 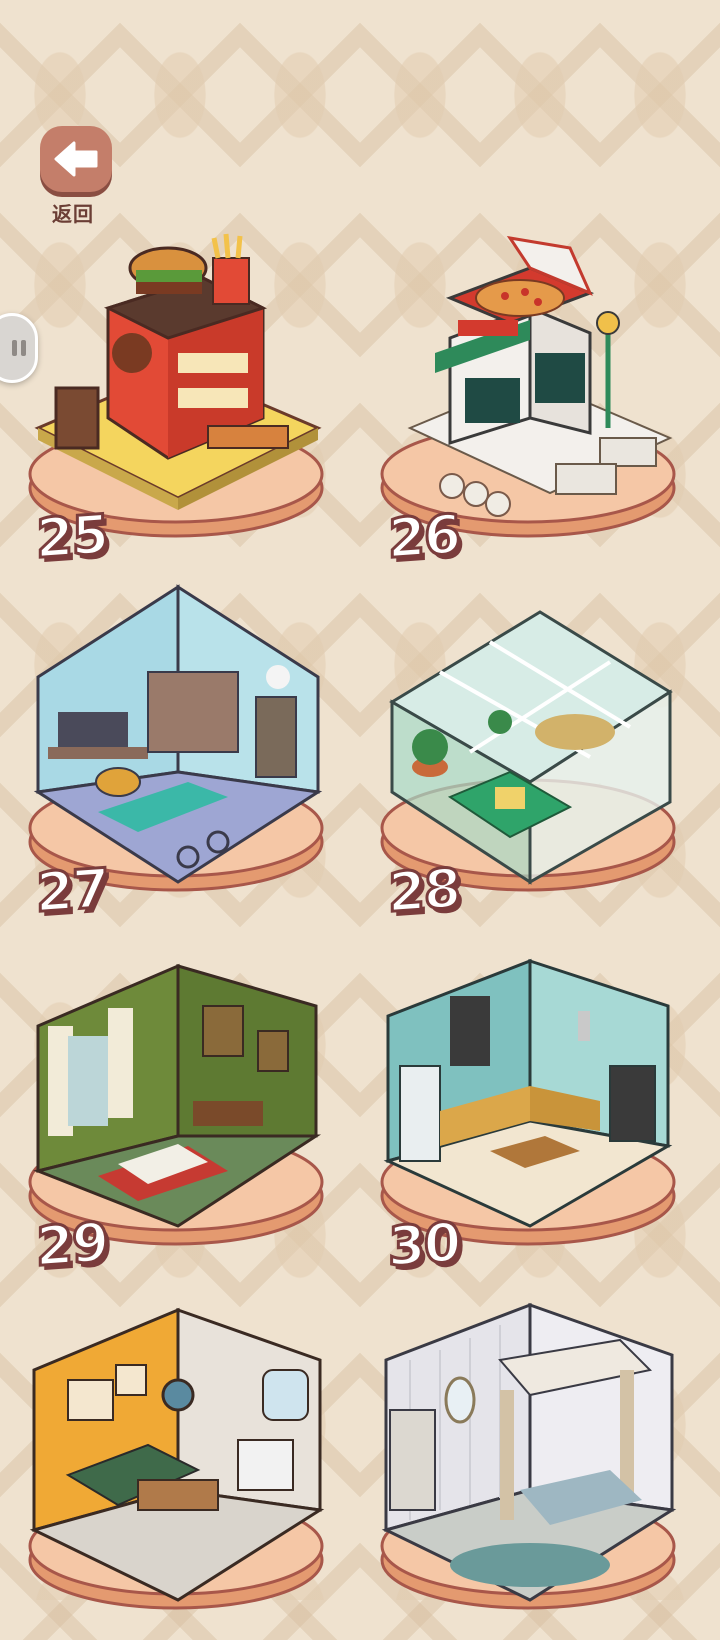 I want to click on level-card-28: 28, so click(x=530, y=754).